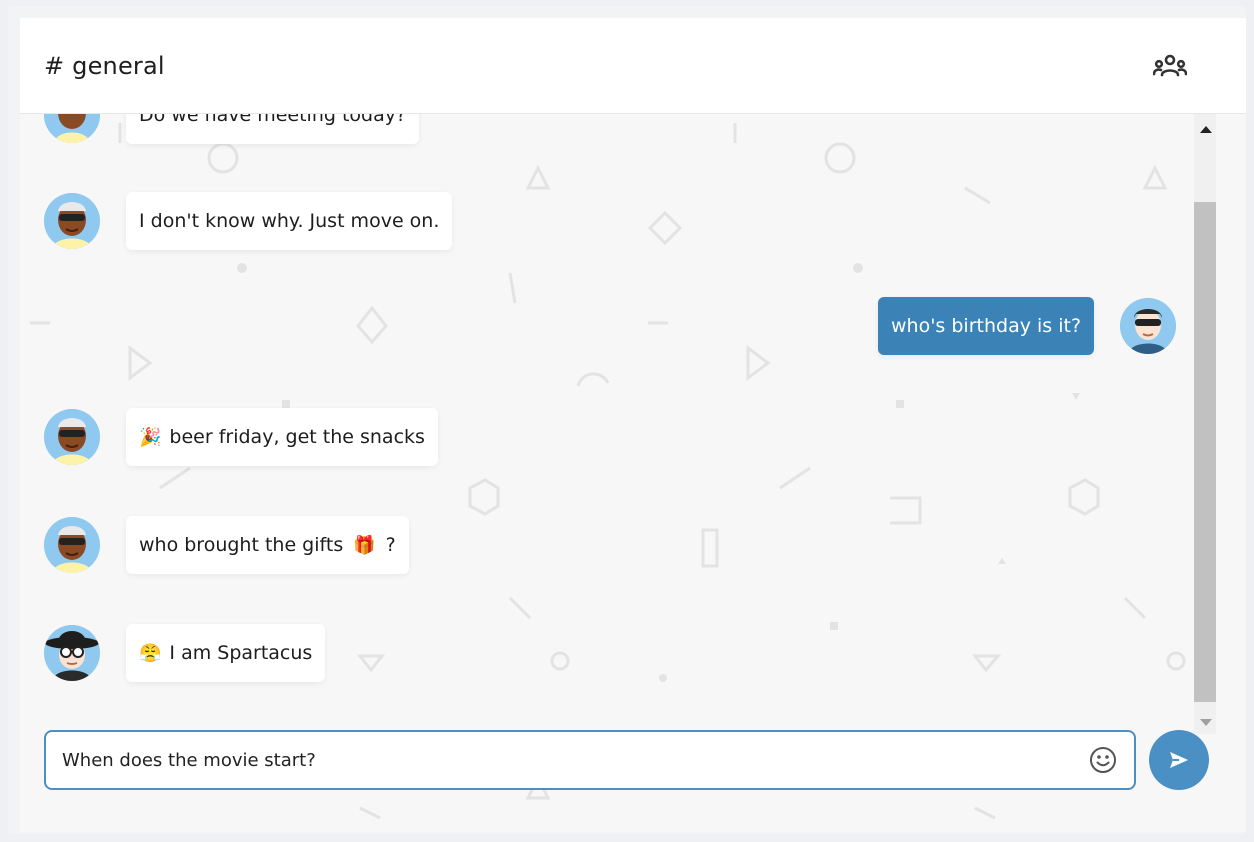  I want to click on party-popper-emoji: 🎉, so click(150, 437).